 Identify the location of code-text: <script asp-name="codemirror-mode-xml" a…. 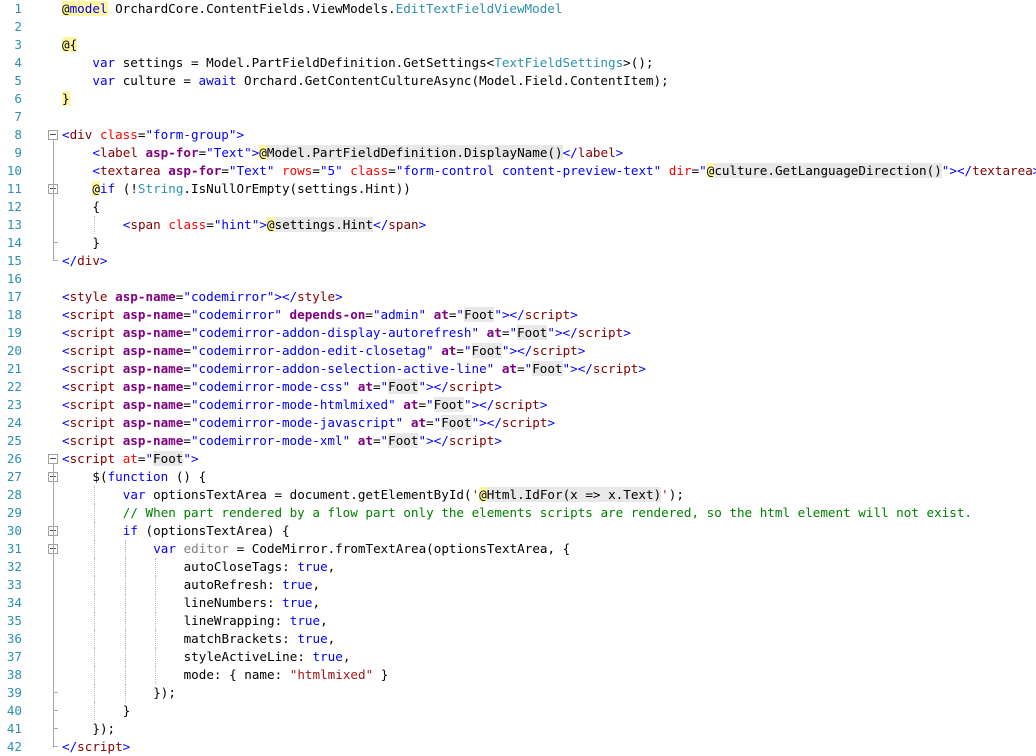
(282, 441).